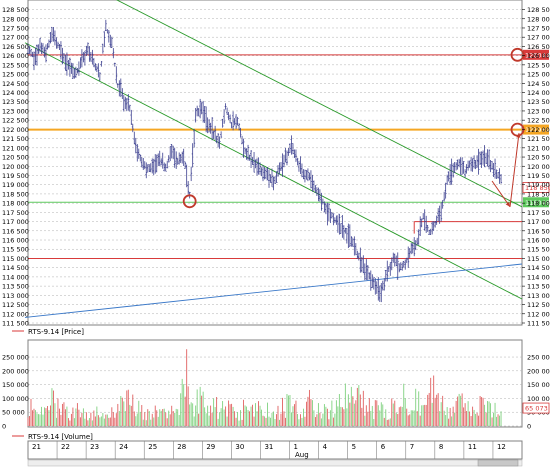  What do you see at coordinates (36, 447) in the screenshot?
I see `time-label: 21` at bounding box center [36, 447].